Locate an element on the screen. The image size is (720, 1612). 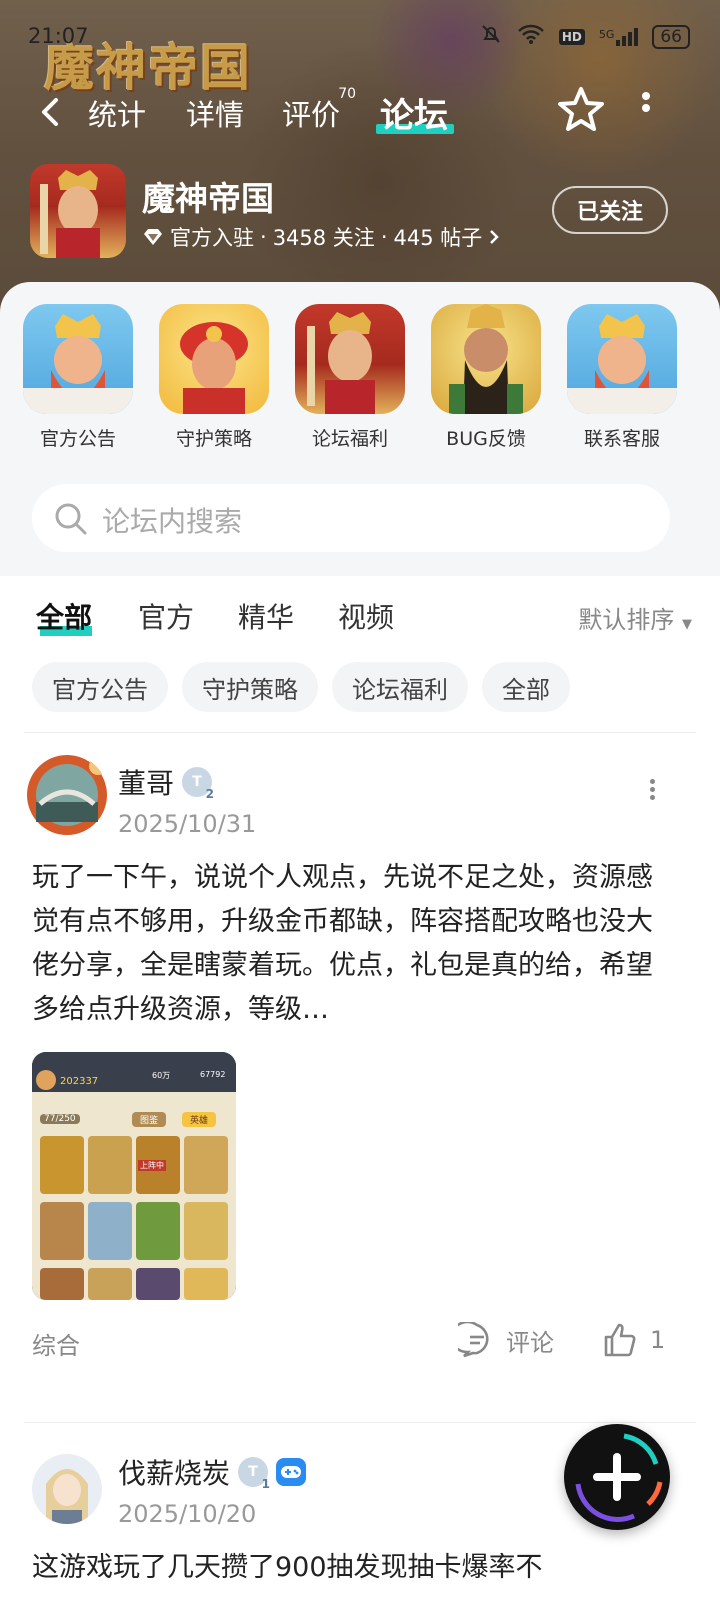
post-author: 伐薪烧炭 T1 is located at coordinates (212, 1472).